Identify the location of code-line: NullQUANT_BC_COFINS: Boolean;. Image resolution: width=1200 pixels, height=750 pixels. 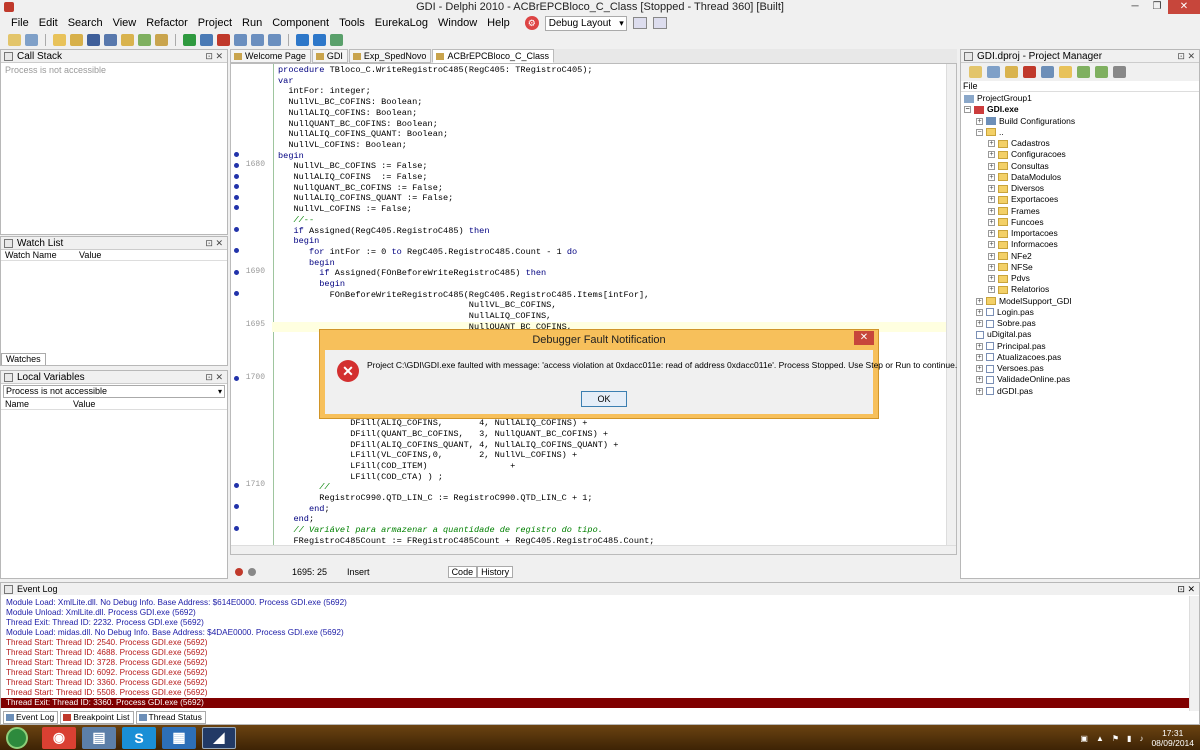
(358, 124).